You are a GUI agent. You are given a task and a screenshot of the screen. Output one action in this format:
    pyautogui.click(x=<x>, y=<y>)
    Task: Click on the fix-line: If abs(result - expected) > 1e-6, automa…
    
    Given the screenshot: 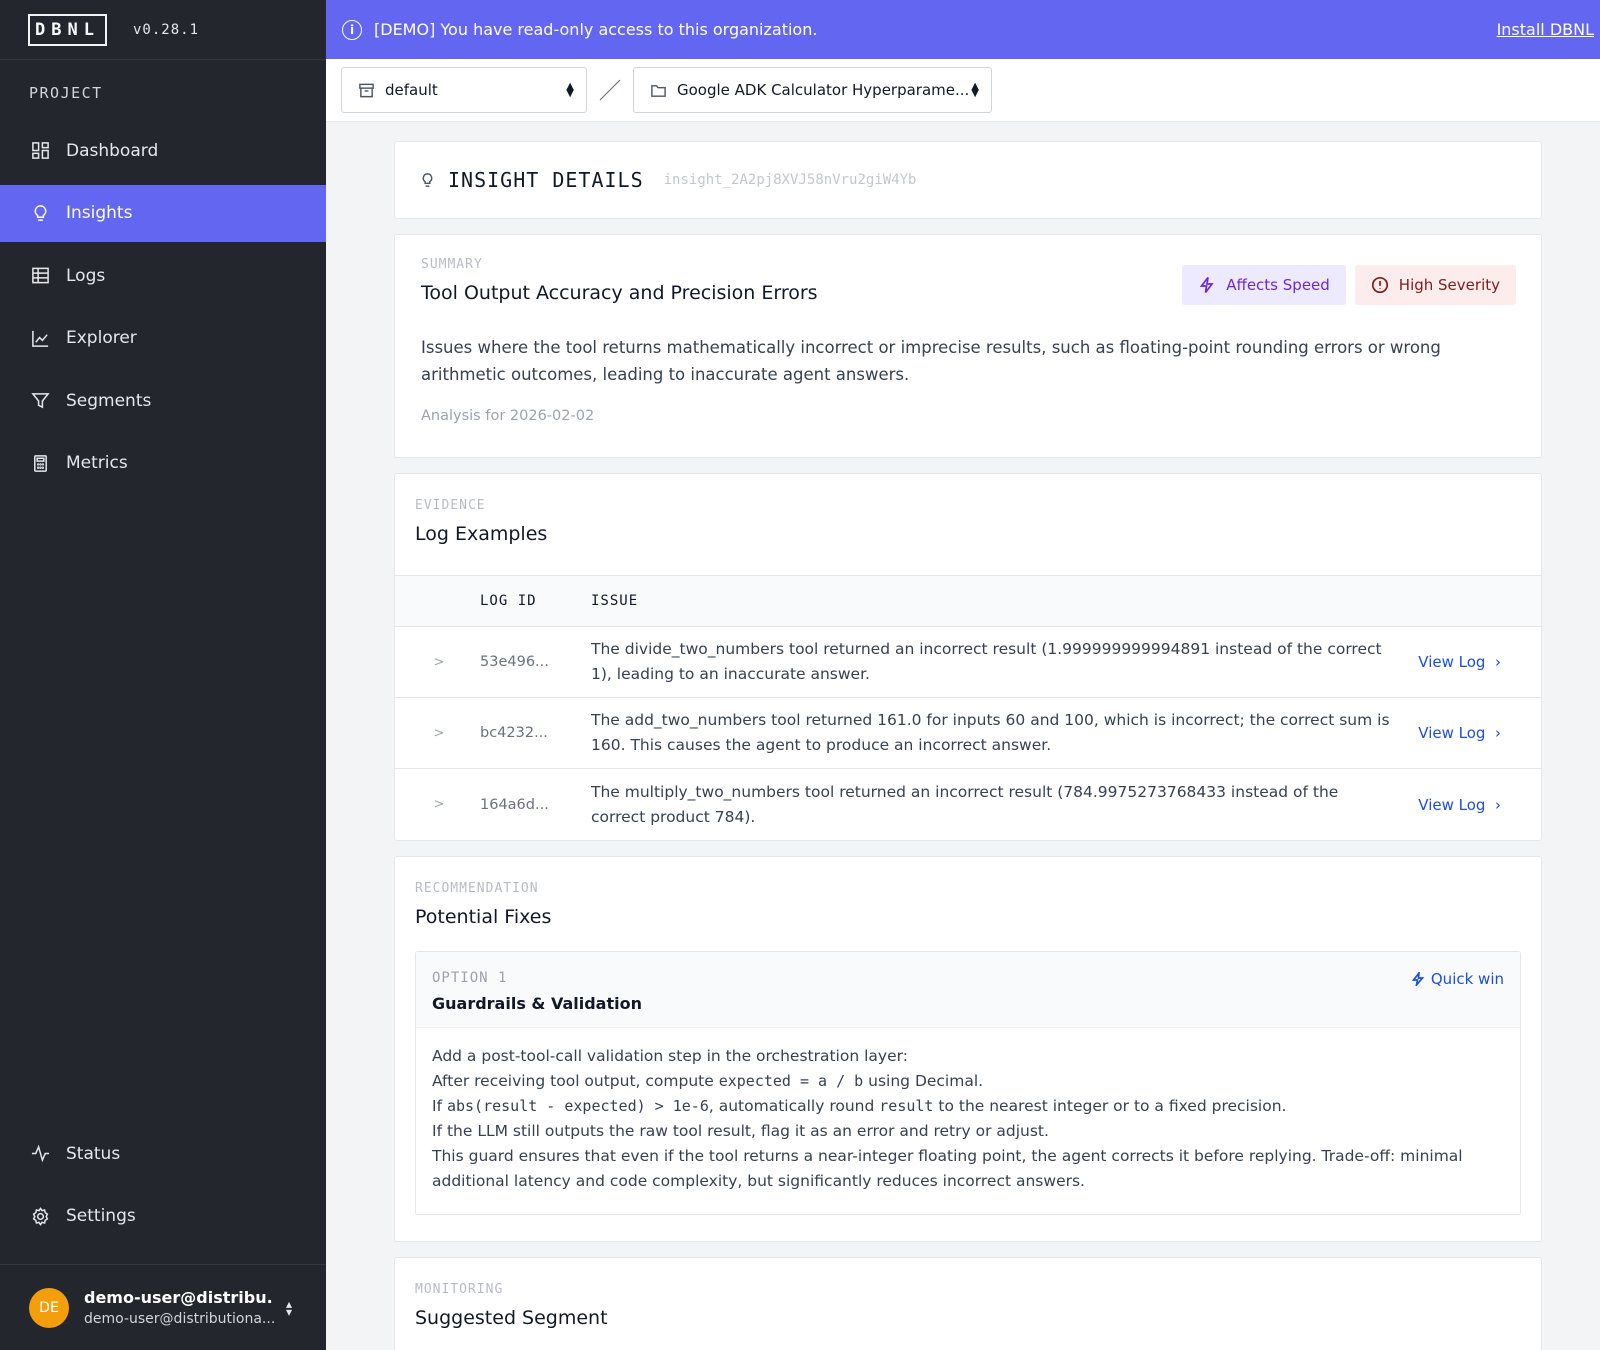 What is the action you would take?
    pyautogui.click(x=968, y=1106)
    